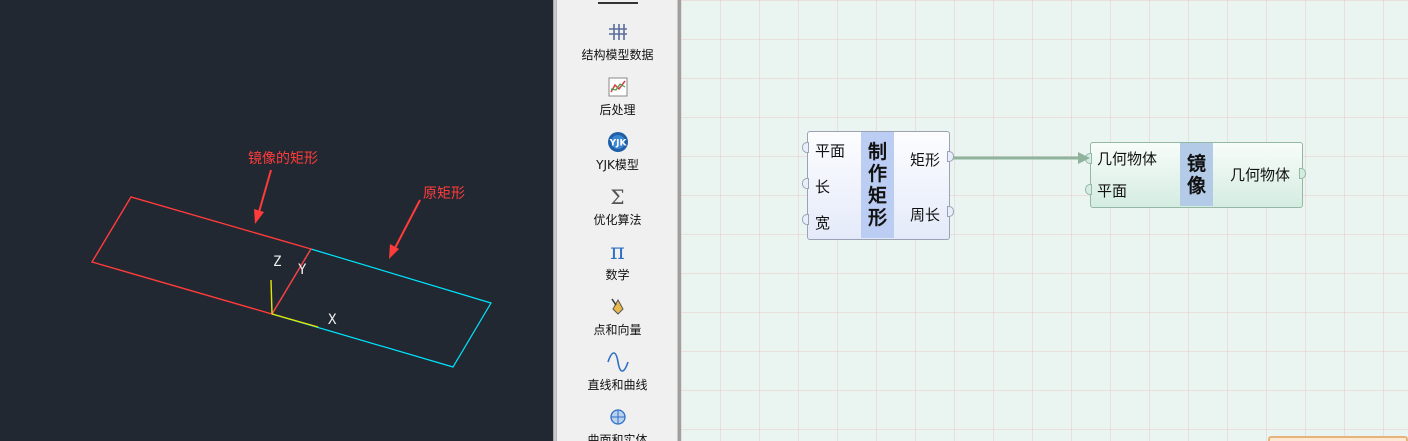  Describe the element at coordinates (617, 437) in the screenshot. I see `palette-label: 曲面和实体` at that location.